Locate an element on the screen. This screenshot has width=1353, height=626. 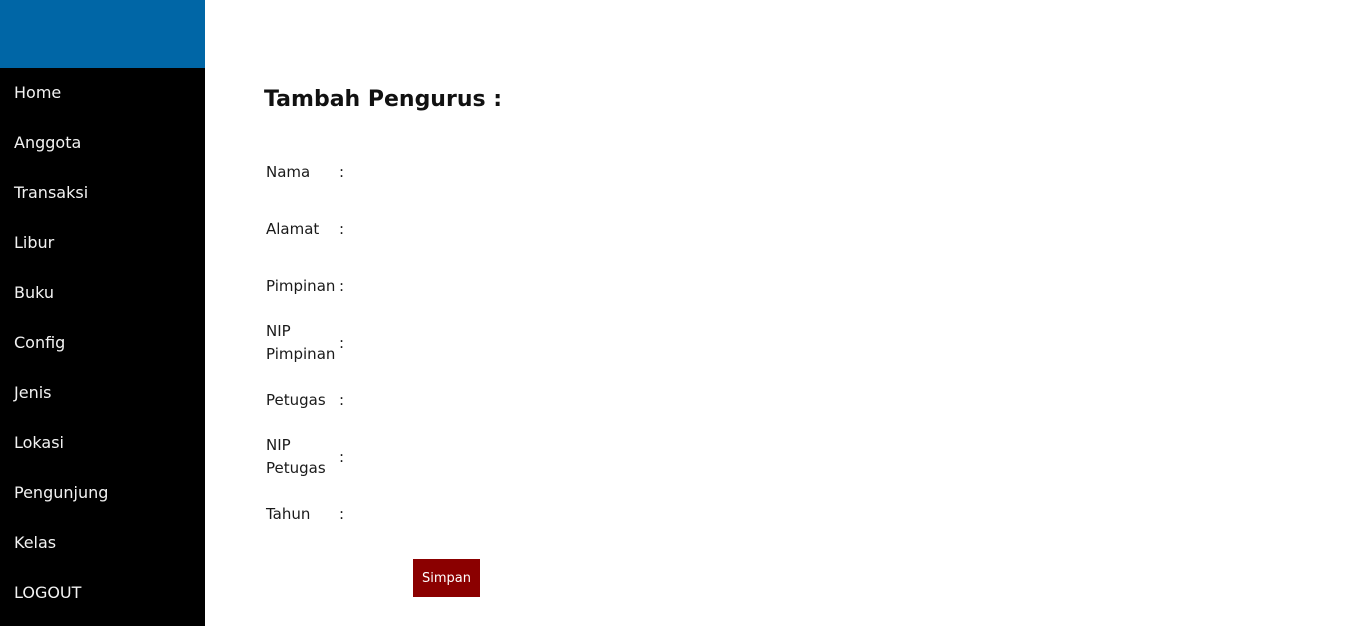
alamat-label: Alamat is located at coordinates (293, 228).